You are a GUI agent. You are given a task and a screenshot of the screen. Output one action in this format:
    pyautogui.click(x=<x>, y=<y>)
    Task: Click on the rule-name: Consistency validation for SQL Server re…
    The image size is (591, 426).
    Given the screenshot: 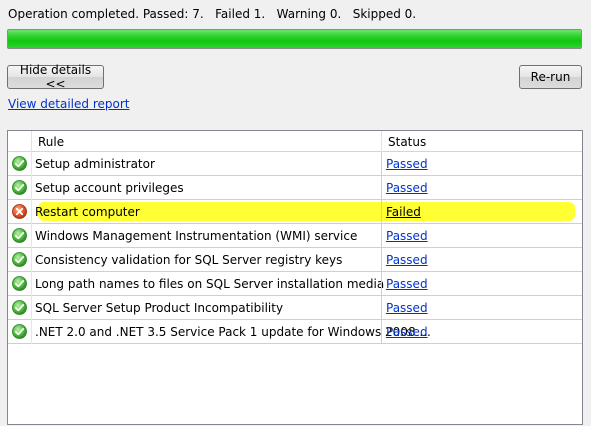 What is the action you would take?
    pyautogui.click(x=189, y=260)
    